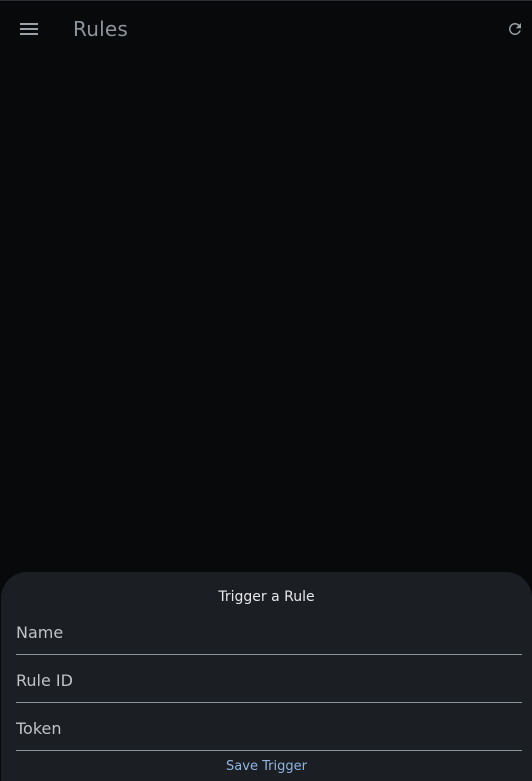 This screenshot has height=781, width=532. What do you see at coordinates (266, 597) in the screenshot?
I see `sheet-title: Trigger a Rule` at bounding box center [266, 597].